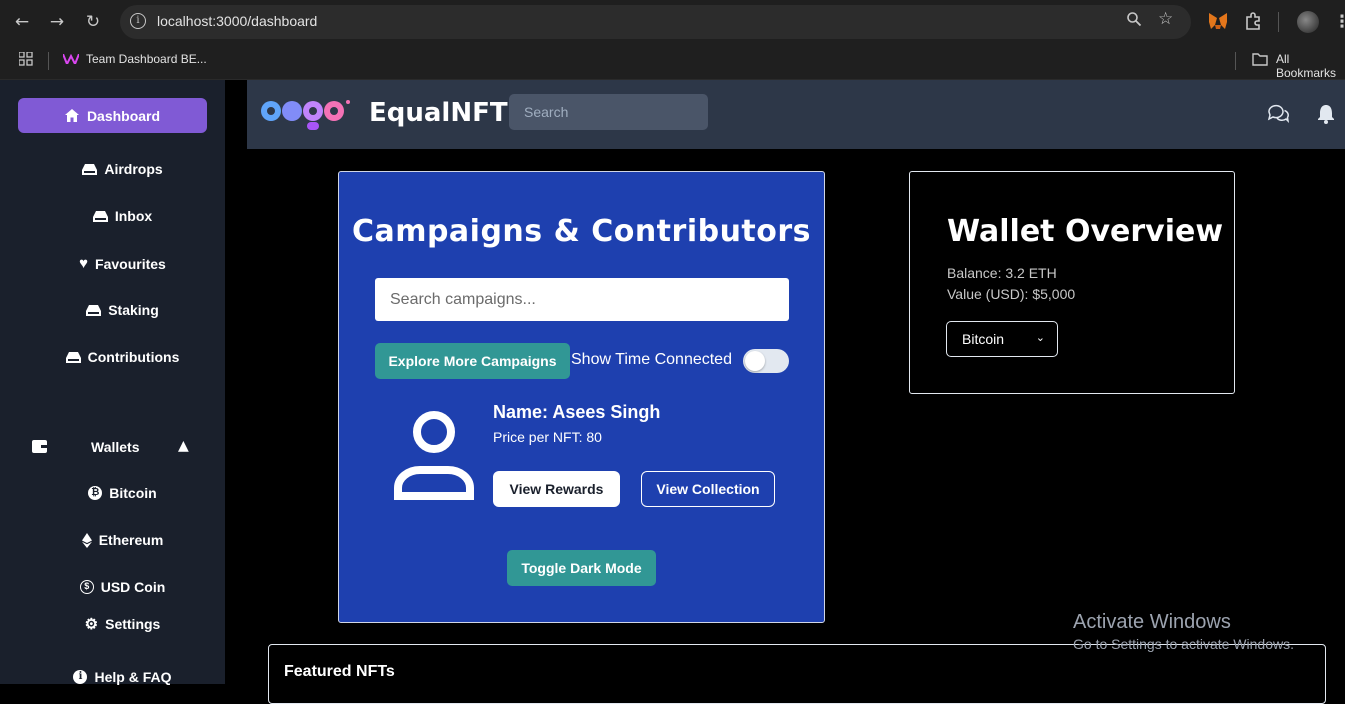 The width and height of the screenshot is (1345, 704). I want to click on sidebar-item-favourites: ♥ Favourites, so click(122, 263).